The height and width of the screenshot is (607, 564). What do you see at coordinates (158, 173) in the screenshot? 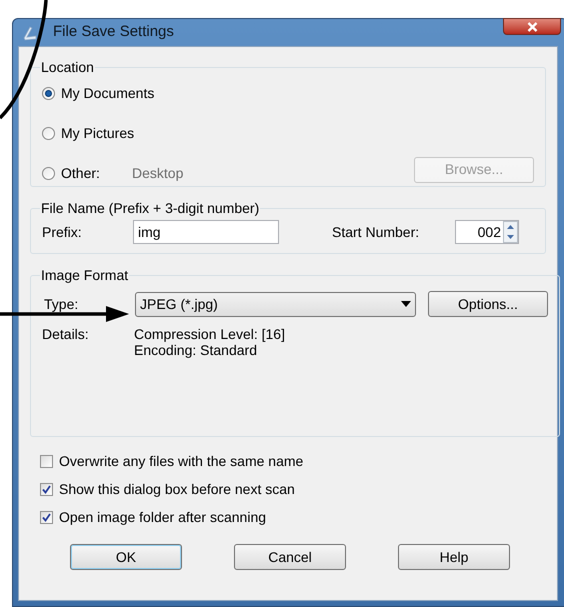
I see `path-text: Desktop` at bounding box center [158, 173].